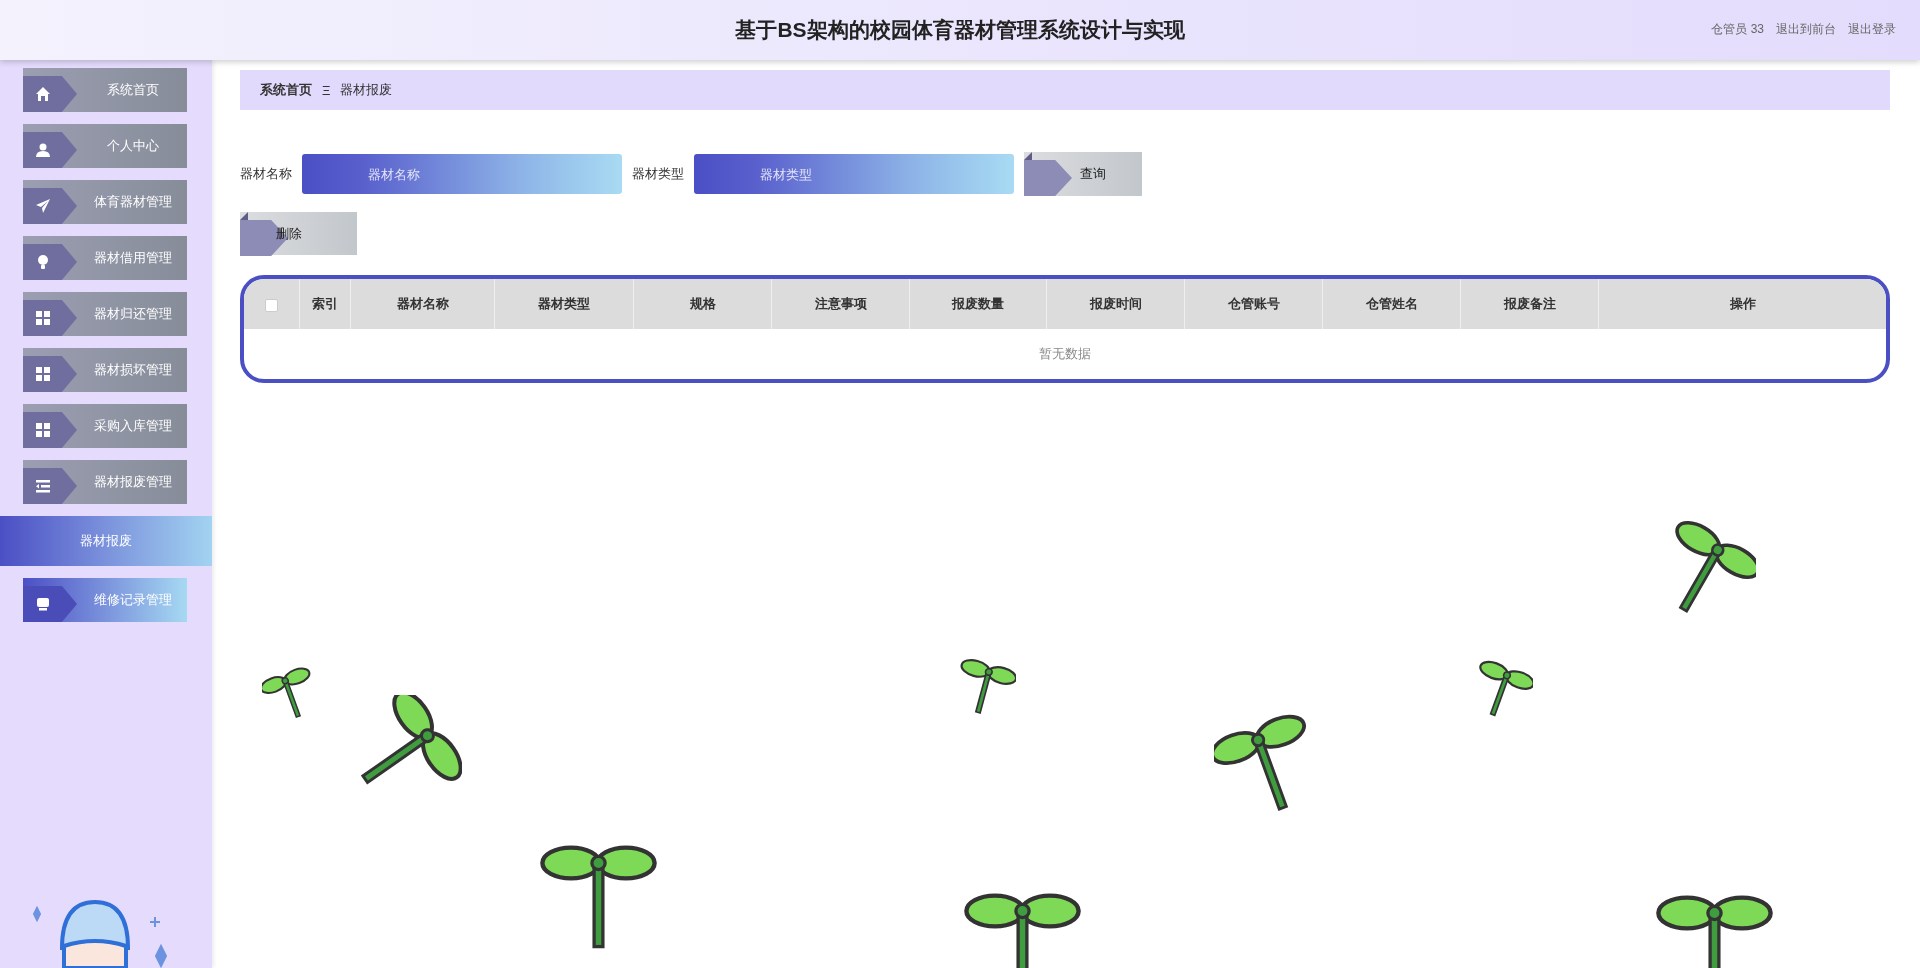 The image size is (1920, 968). I want to click on column-header: 仓管姓名, so click(1391, 304).